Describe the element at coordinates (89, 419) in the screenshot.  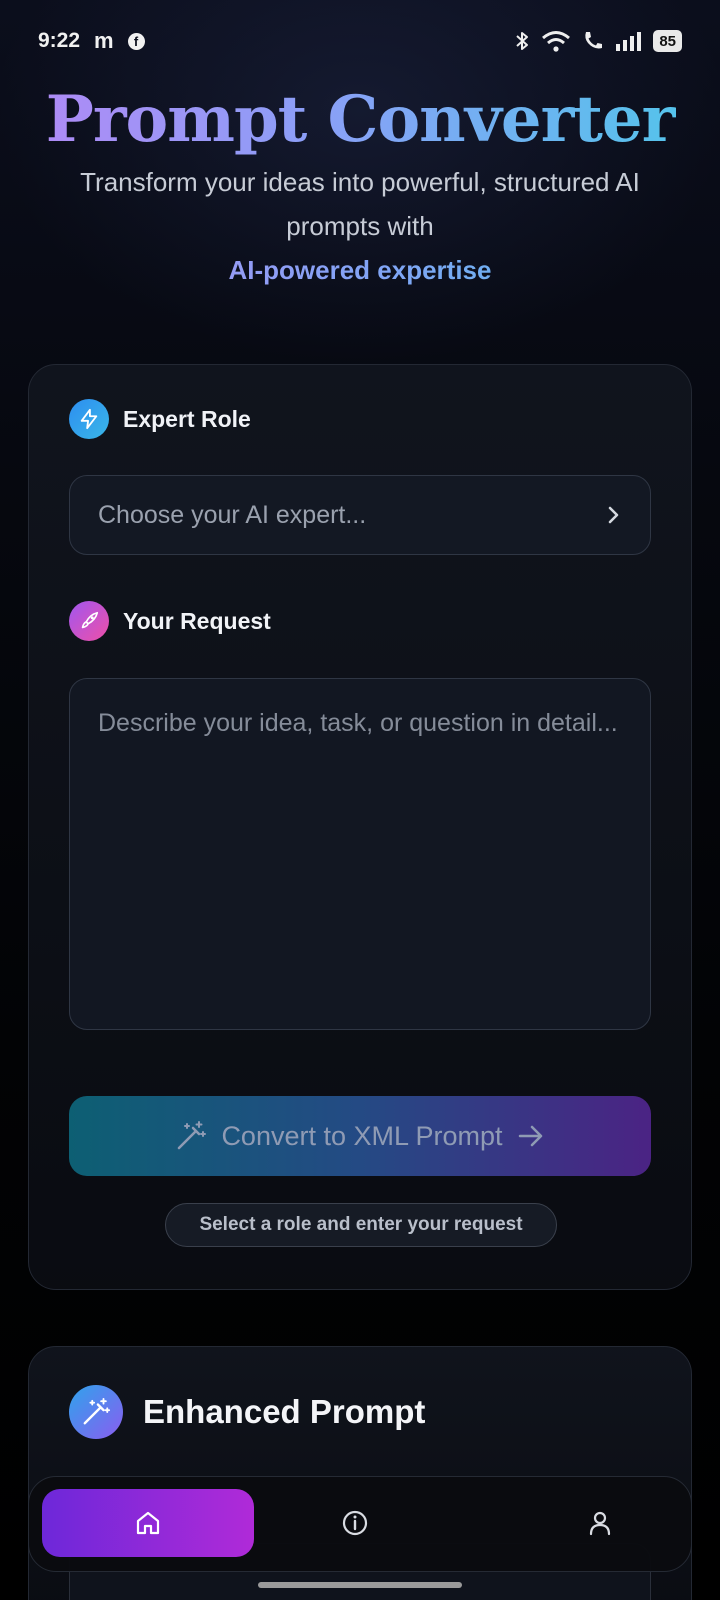
I see `lightning-icon` at that location.